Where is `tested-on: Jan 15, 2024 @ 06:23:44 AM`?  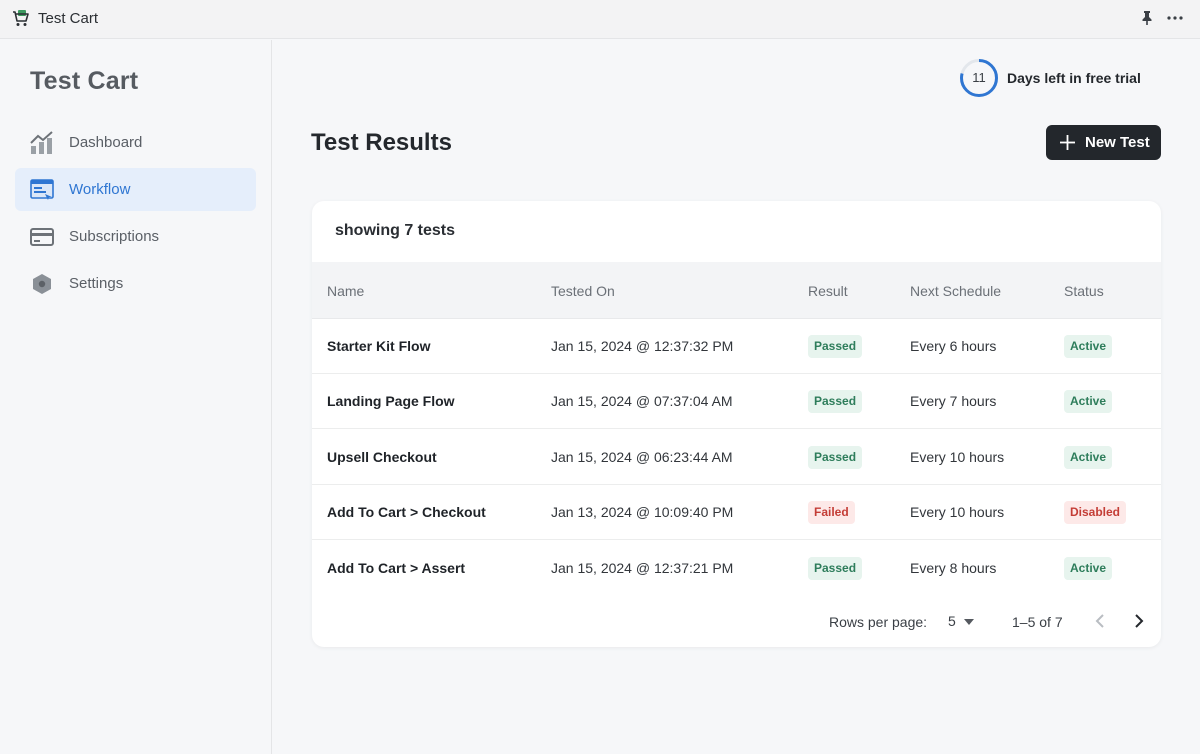 tested-on: Jan 15, 2024 @ 06:23:44 AM is located at coordinates (642, 457).